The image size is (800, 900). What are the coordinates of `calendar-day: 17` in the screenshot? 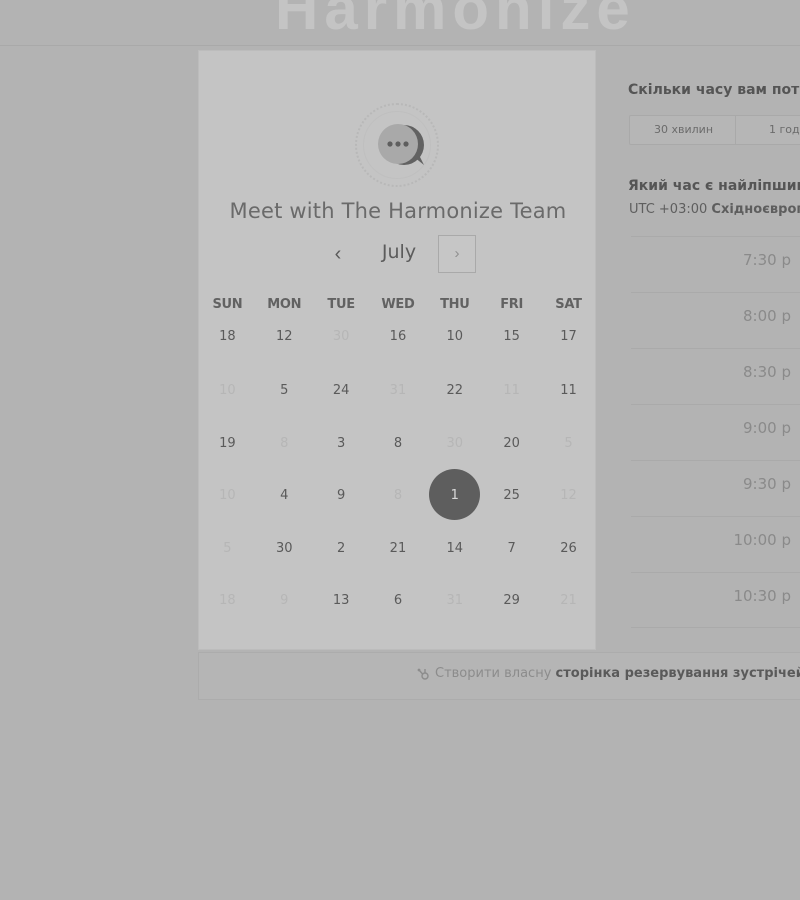 It's located at (568, 343).